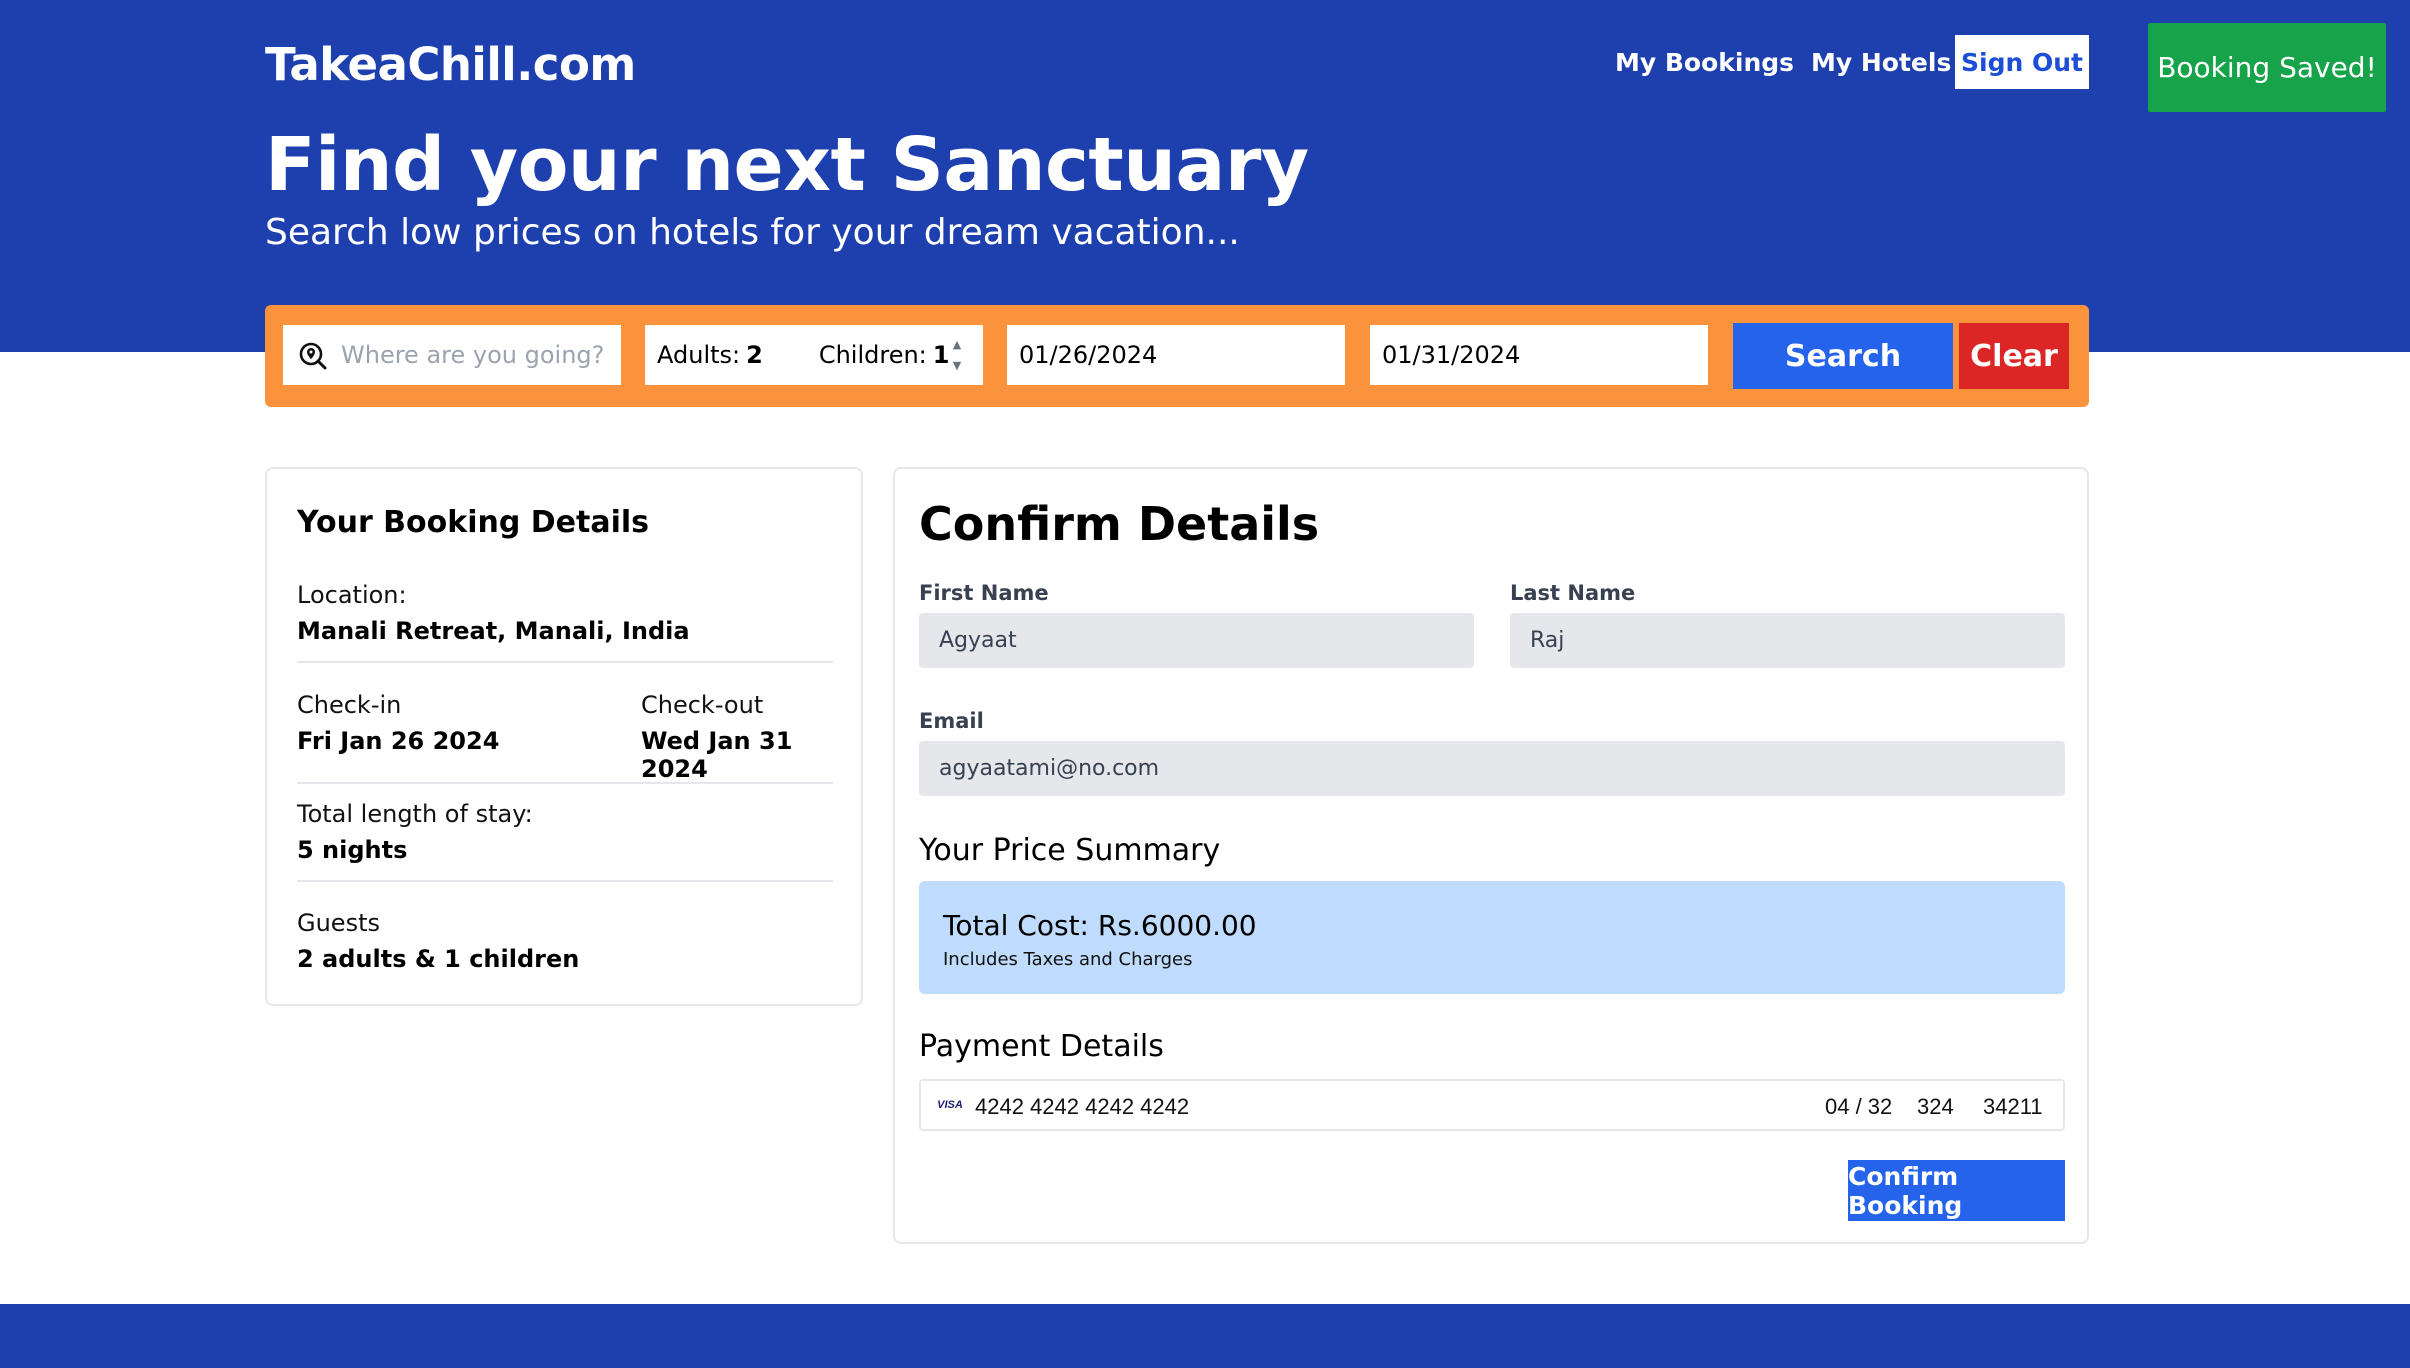 The height and width of the screenshot is (1368, 2410). I want to click on guests-field: Adults: 2 Children: 1 ▲ ▼, so click(814, 355).